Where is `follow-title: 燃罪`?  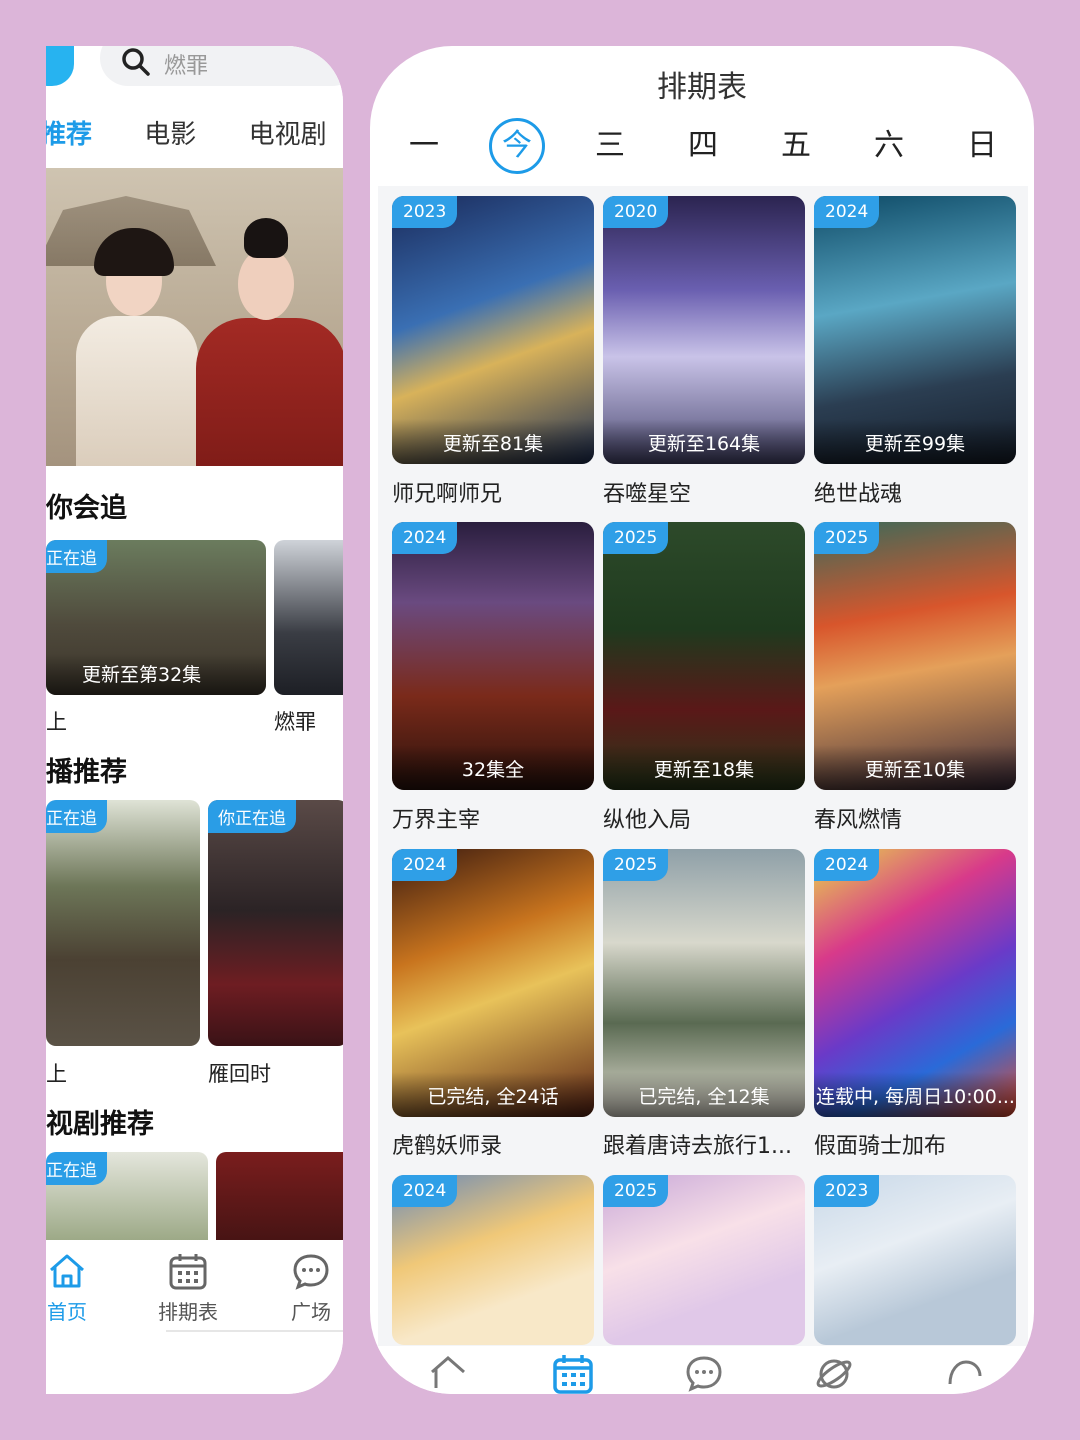 follow-title: 燃罪 is located at coordinates (295, 722).